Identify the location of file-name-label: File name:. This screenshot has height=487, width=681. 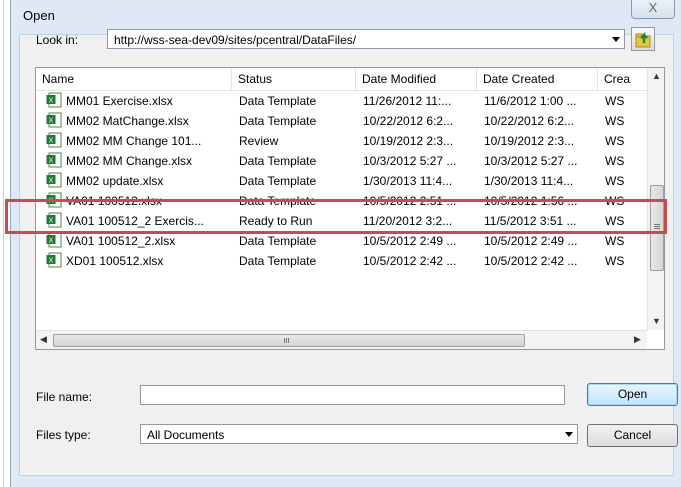
(64, 397).